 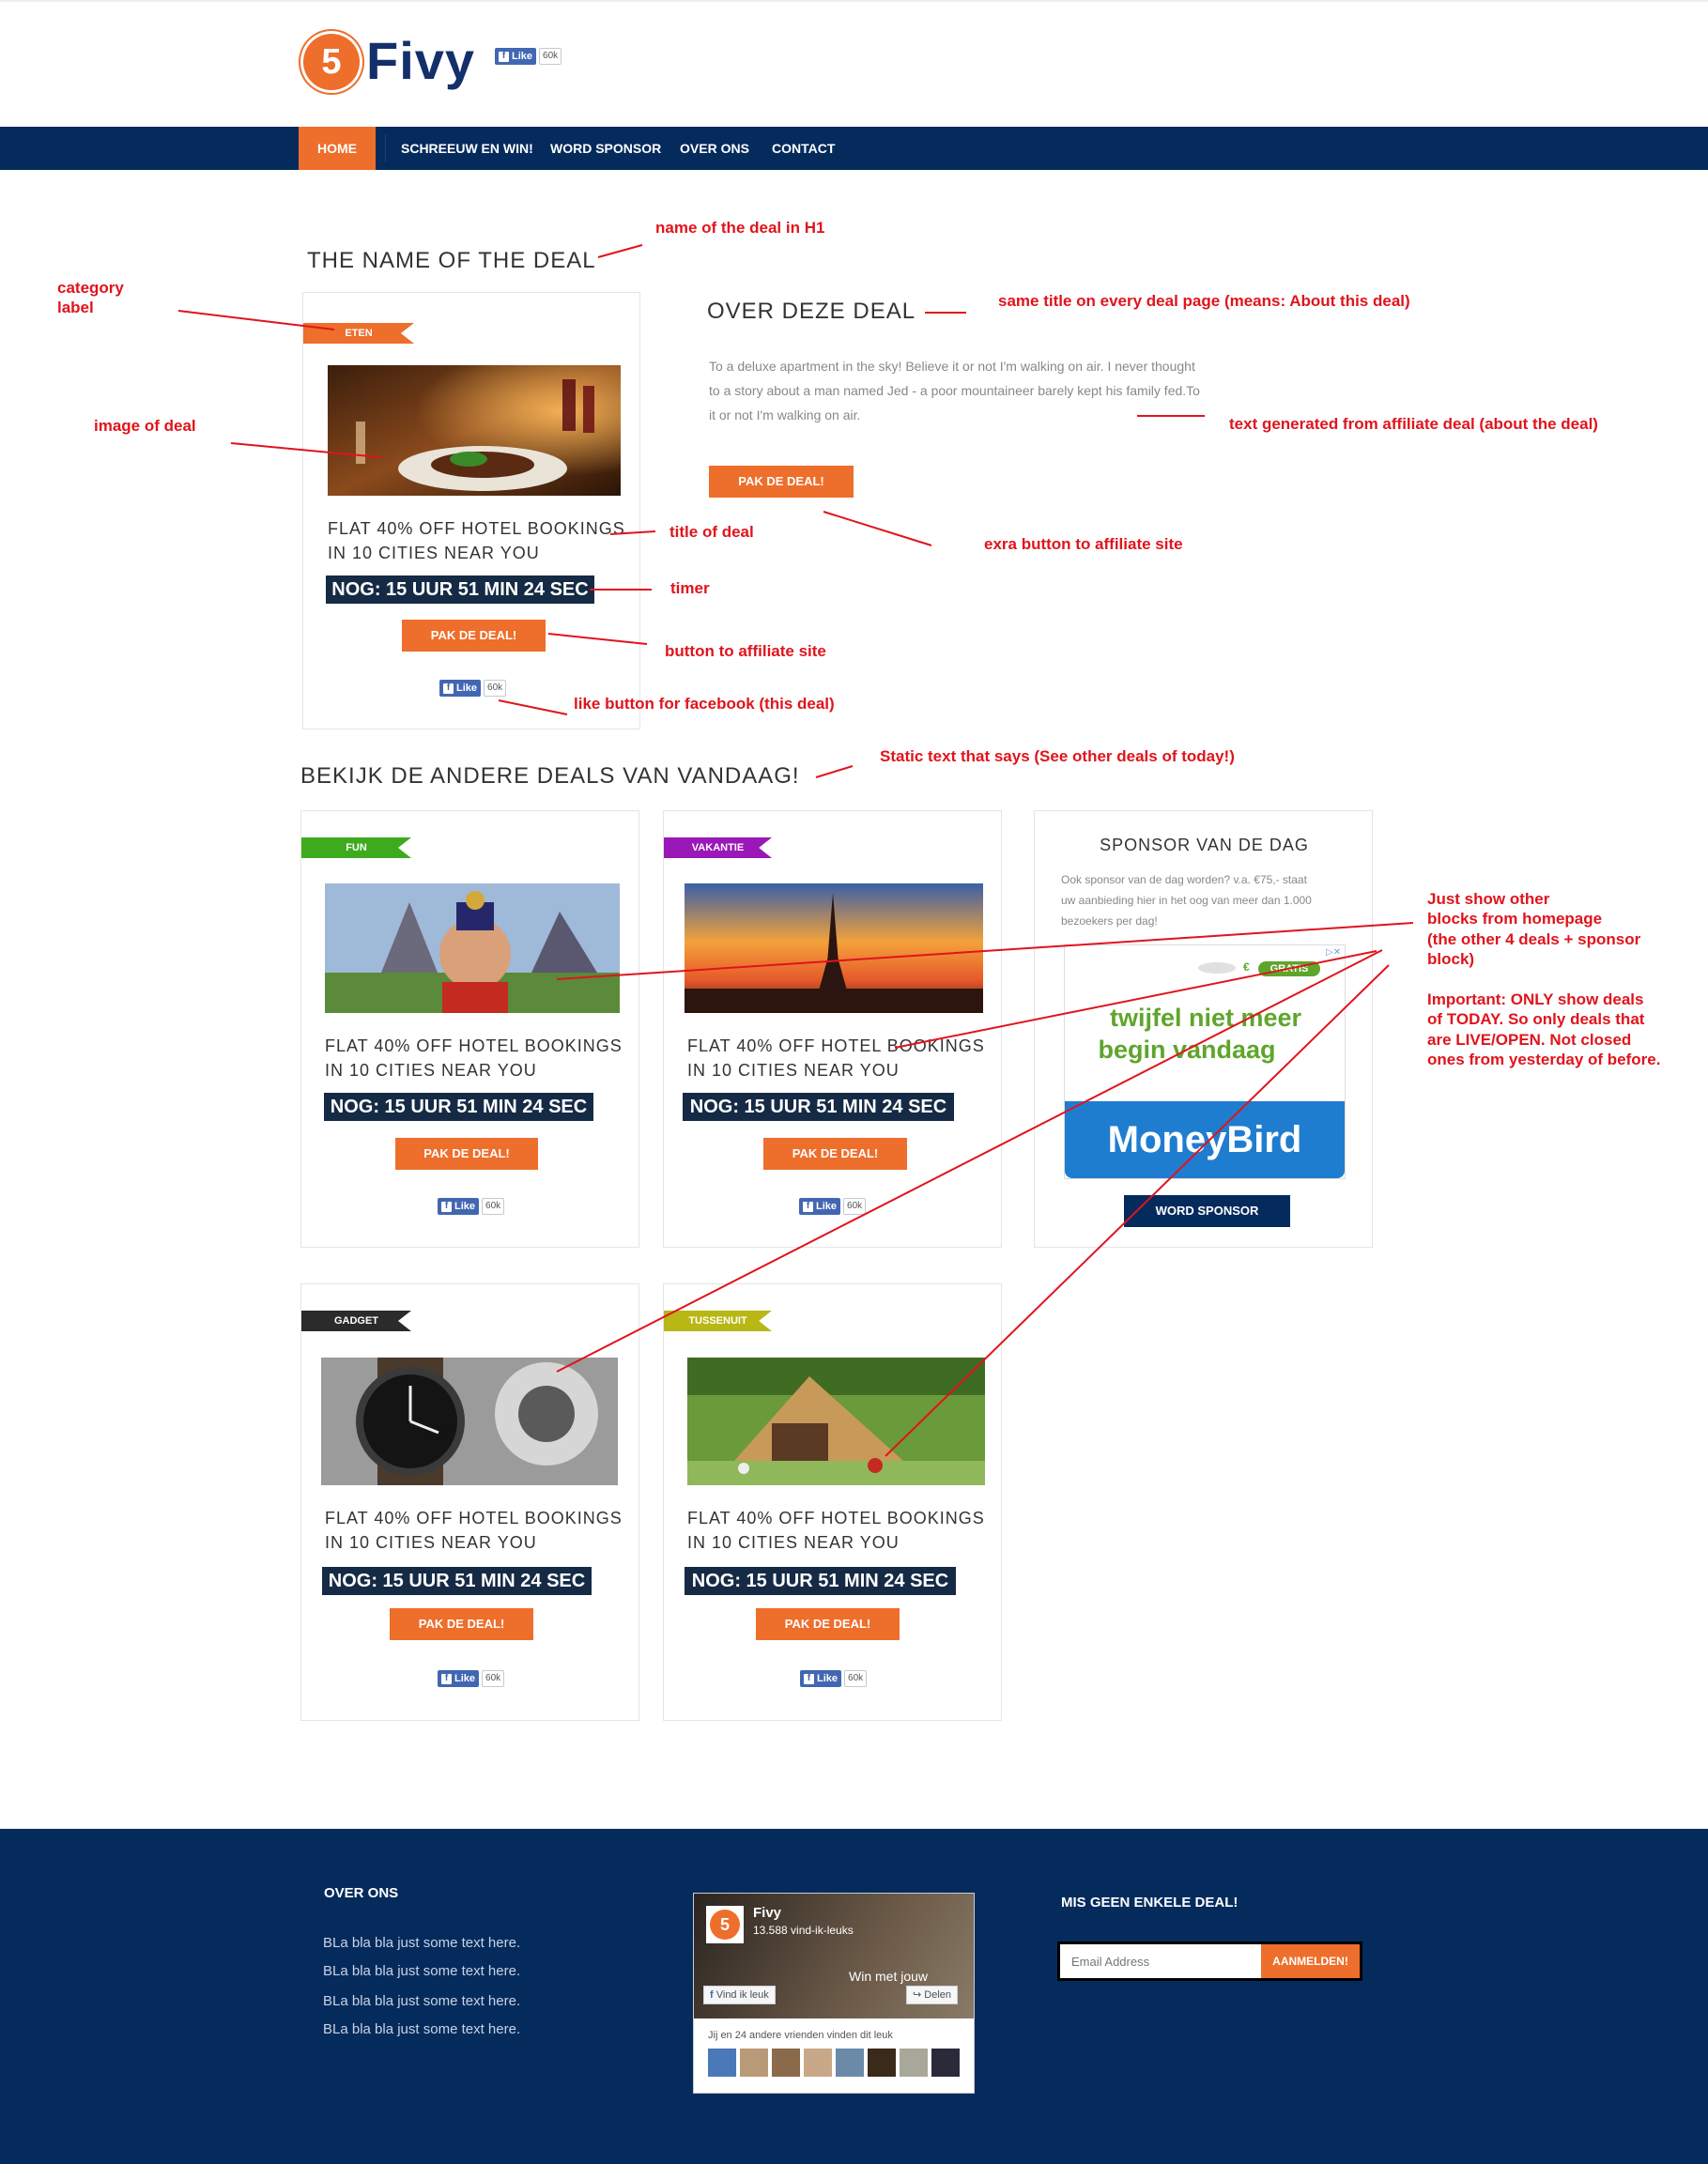 What do you see at coordinates (938, 1995) in the screenshot?
I see `fb-share-label: Delen` at bounding box center [938, 1995].